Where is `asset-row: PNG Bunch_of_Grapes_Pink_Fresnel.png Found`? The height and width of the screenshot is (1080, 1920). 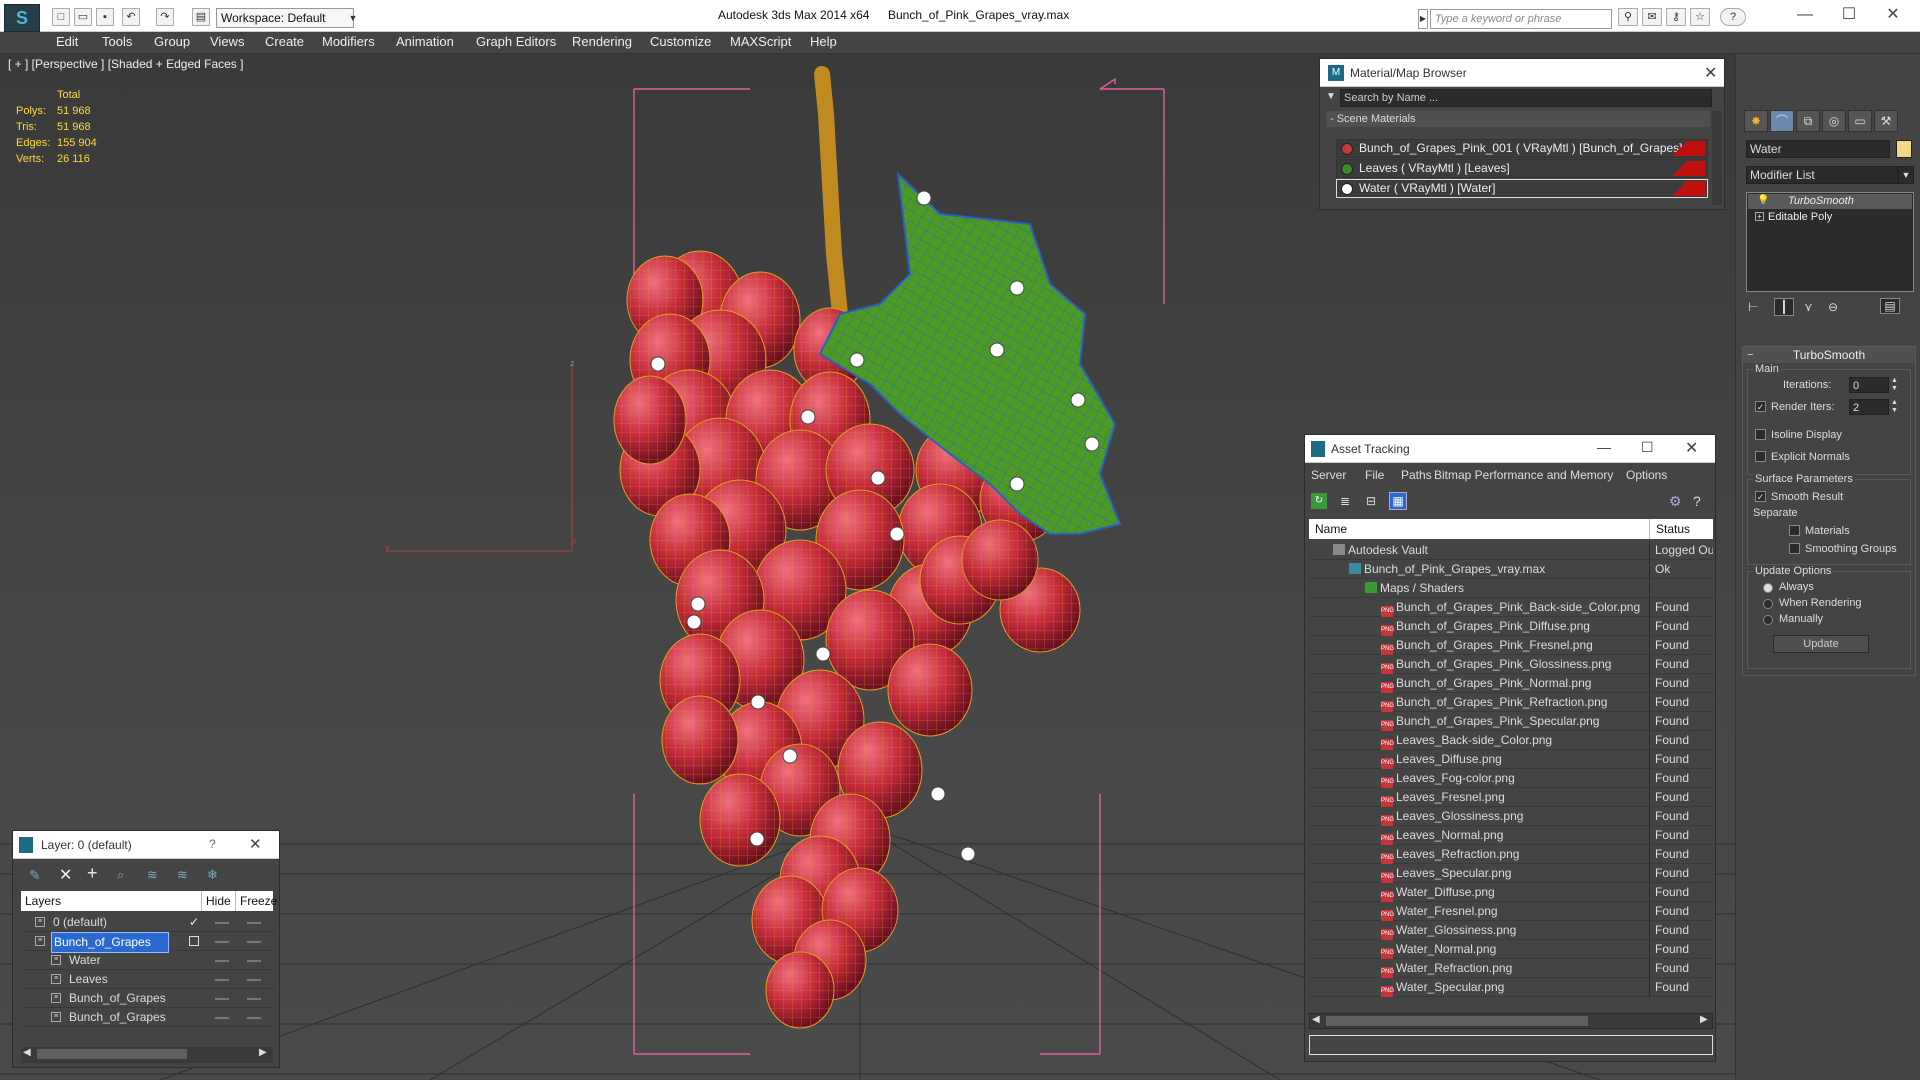
asset-row: PNG Bunch_of_Grapes_Pink_Fresnel.png Found is located at coordinates (1511, 645).